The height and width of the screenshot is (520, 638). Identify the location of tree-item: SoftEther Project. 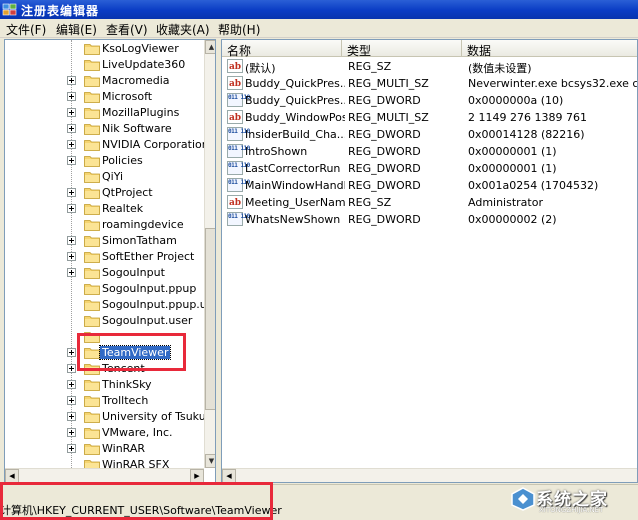
(105, 257).